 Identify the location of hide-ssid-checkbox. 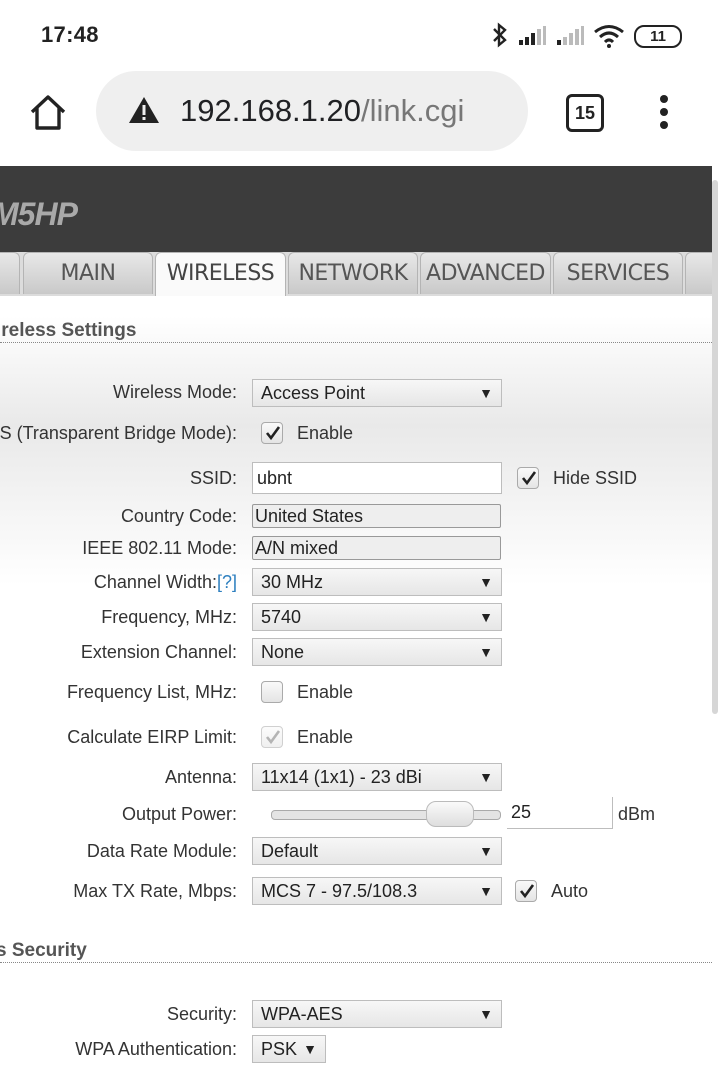
(528, 478).